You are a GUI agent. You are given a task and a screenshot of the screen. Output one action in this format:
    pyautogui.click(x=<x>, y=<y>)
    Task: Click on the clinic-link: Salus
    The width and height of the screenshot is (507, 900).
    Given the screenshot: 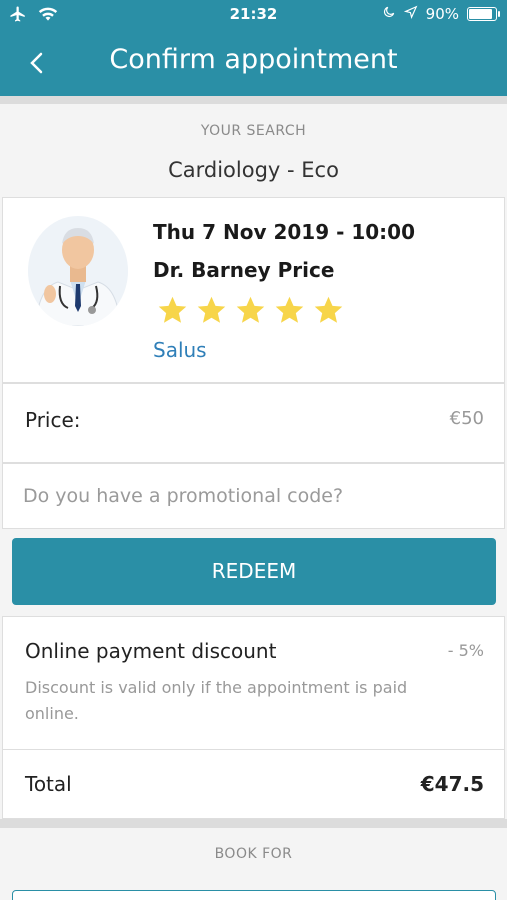 What is the action you would take?
    pyautogui.click(x=180, y=350)
    